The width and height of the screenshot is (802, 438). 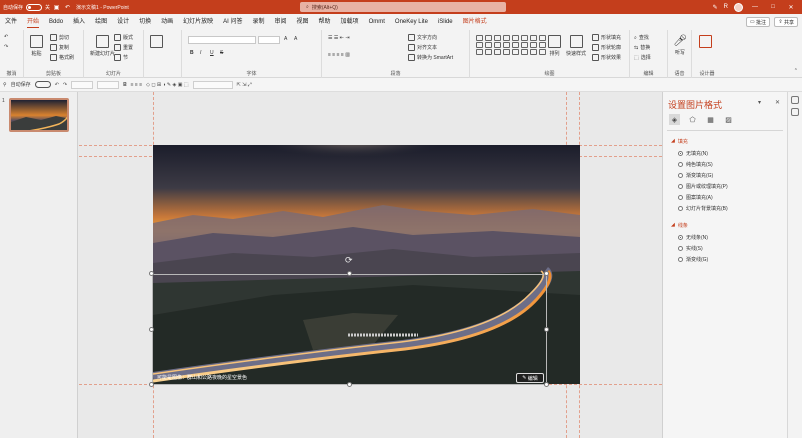 I want to click on close-button: ✕, so click(x=791, y=7).